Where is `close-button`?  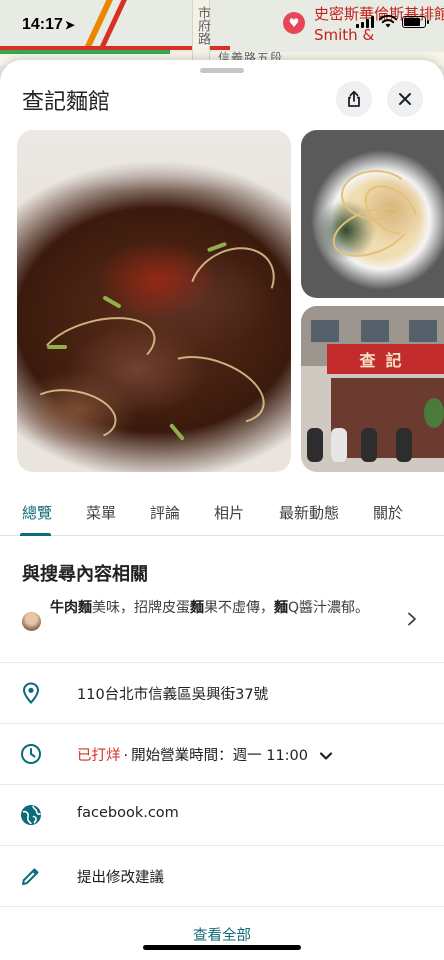
close-button is located at coordinates (405, 99).